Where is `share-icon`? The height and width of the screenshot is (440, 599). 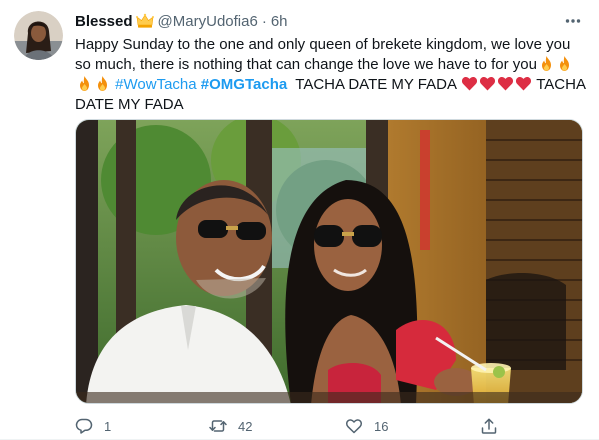 share-icon is located at coordinates (489, 426).